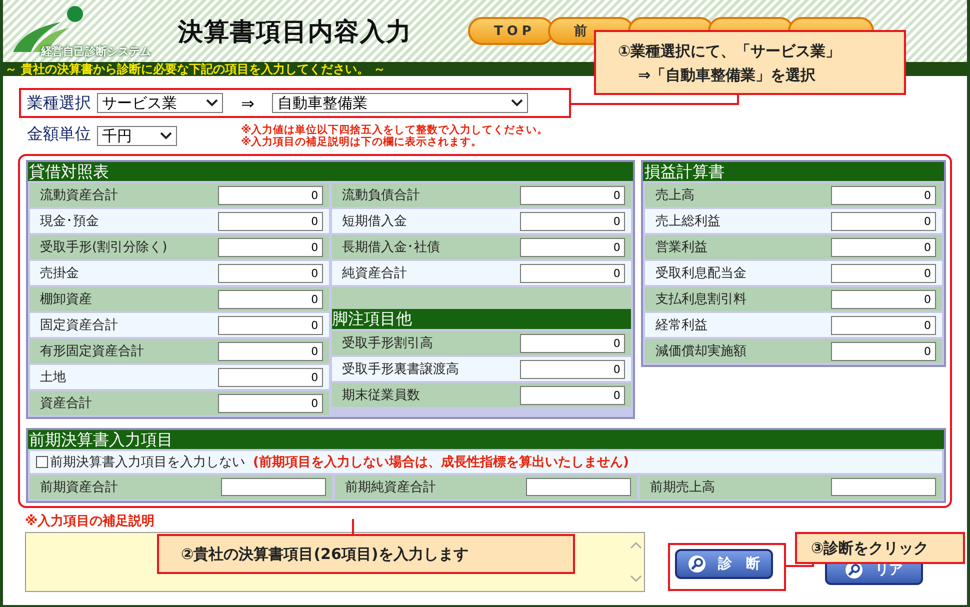 This screenshot has height=607, width=970. Describe the element at coordinates (394, 130) in the screenshot. I see `note-text: ※入力値は単位以下四捨五入をして整数で入力してください。` at that location.